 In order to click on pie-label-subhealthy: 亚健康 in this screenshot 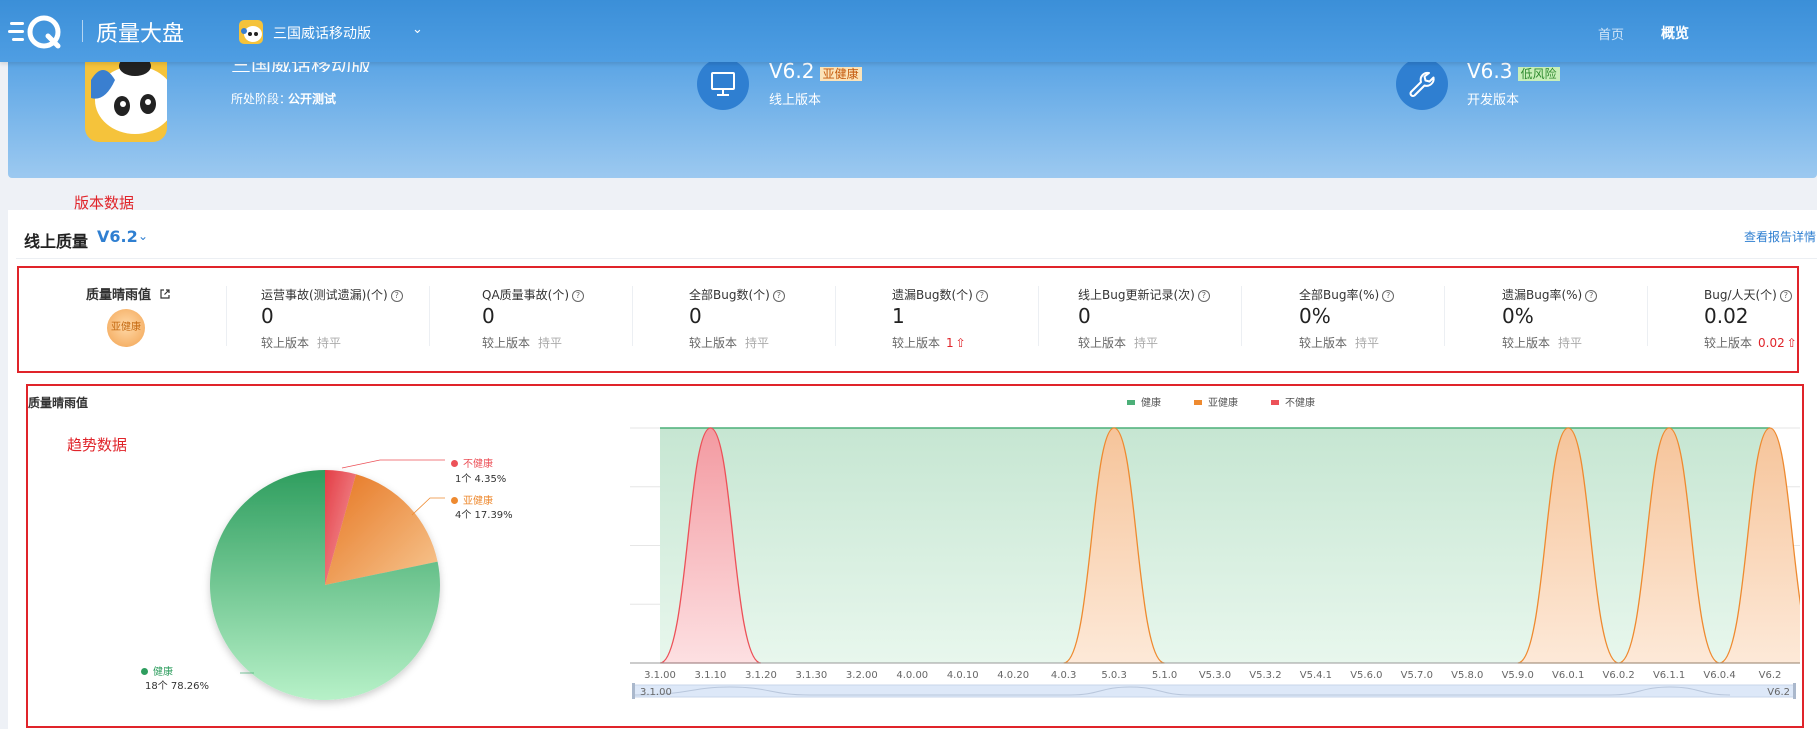, I will do `click(472, 499)`.